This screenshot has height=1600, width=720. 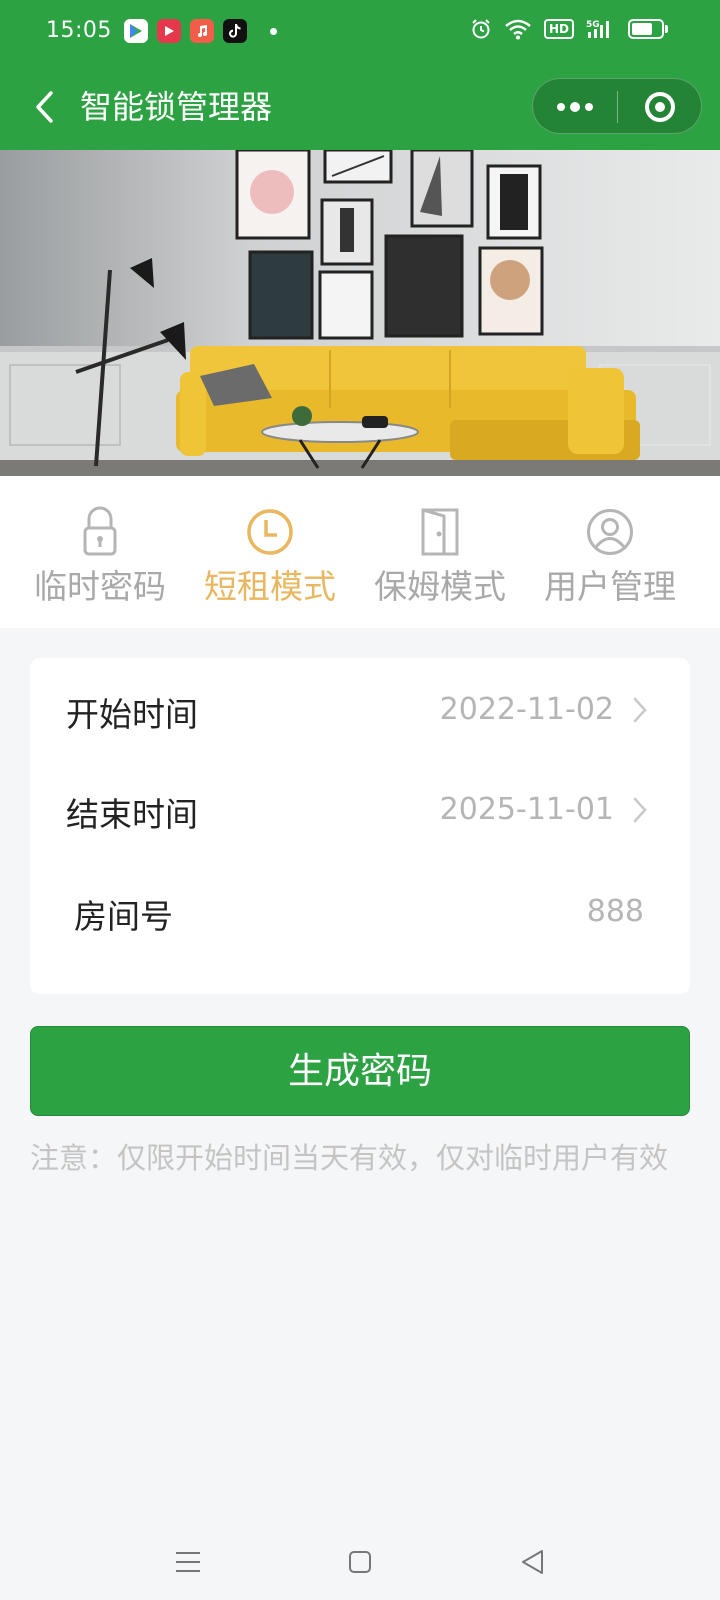 What do you see at coordinates (176, 107) in the screenshot?
I see `page-title: 智能锁管理器` at bounding box center [176, 107].